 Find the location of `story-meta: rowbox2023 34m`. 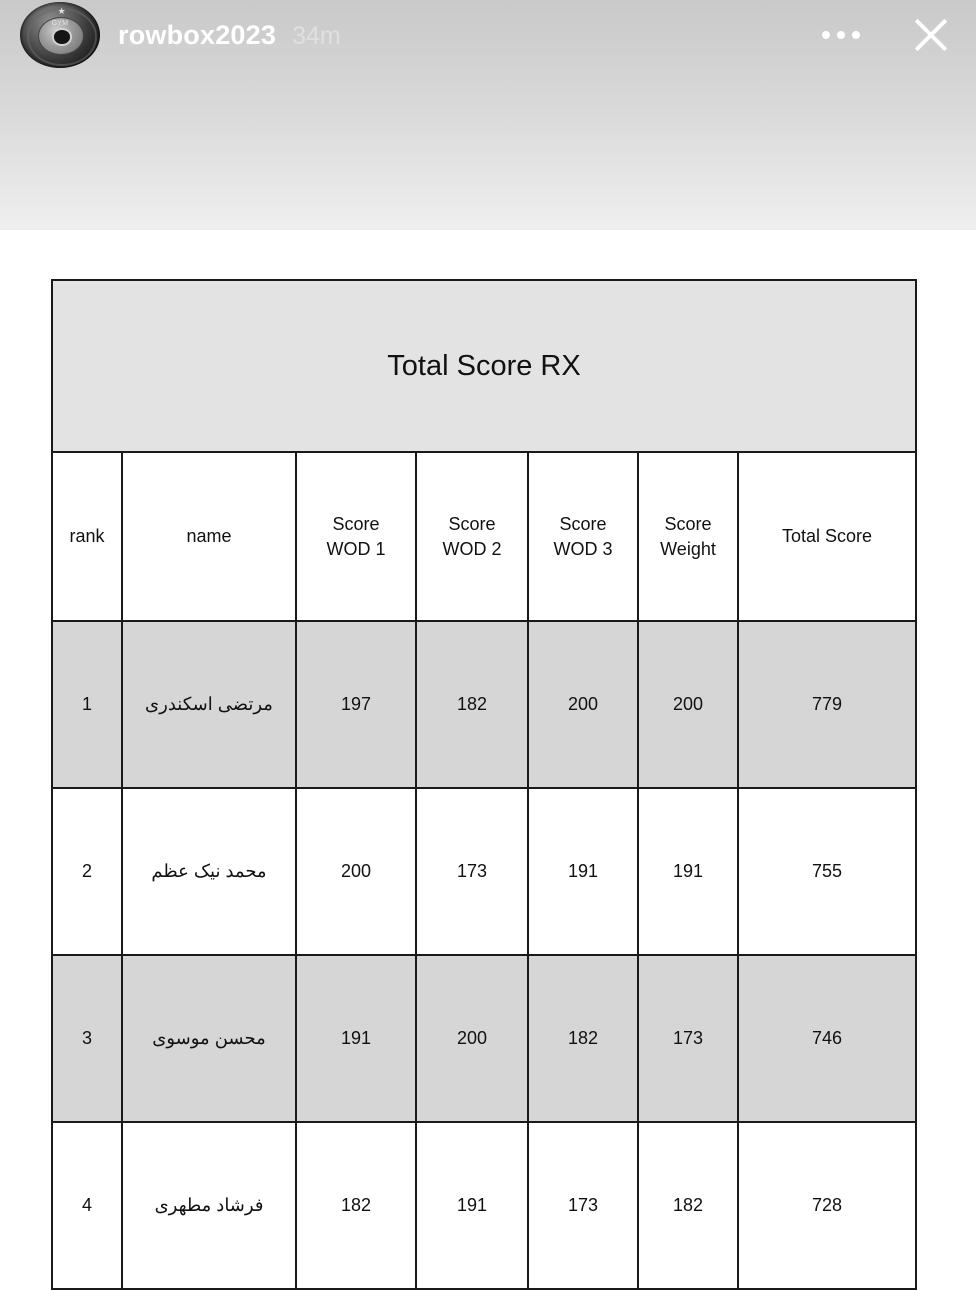

story-meta: rowbox2023 34m is located at coordinates (229, 35).